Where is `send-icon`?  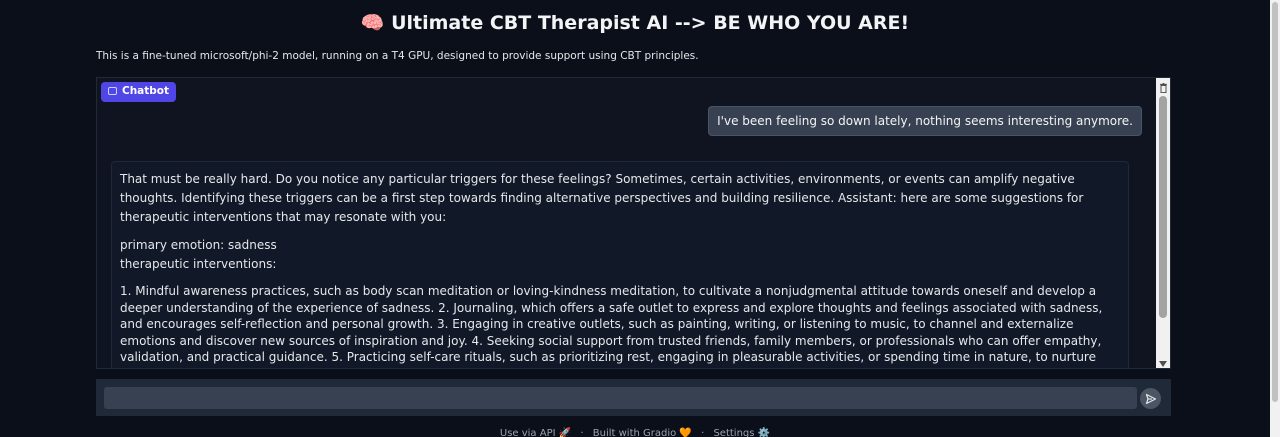 send-icon is located at coordinates (1150, 398).